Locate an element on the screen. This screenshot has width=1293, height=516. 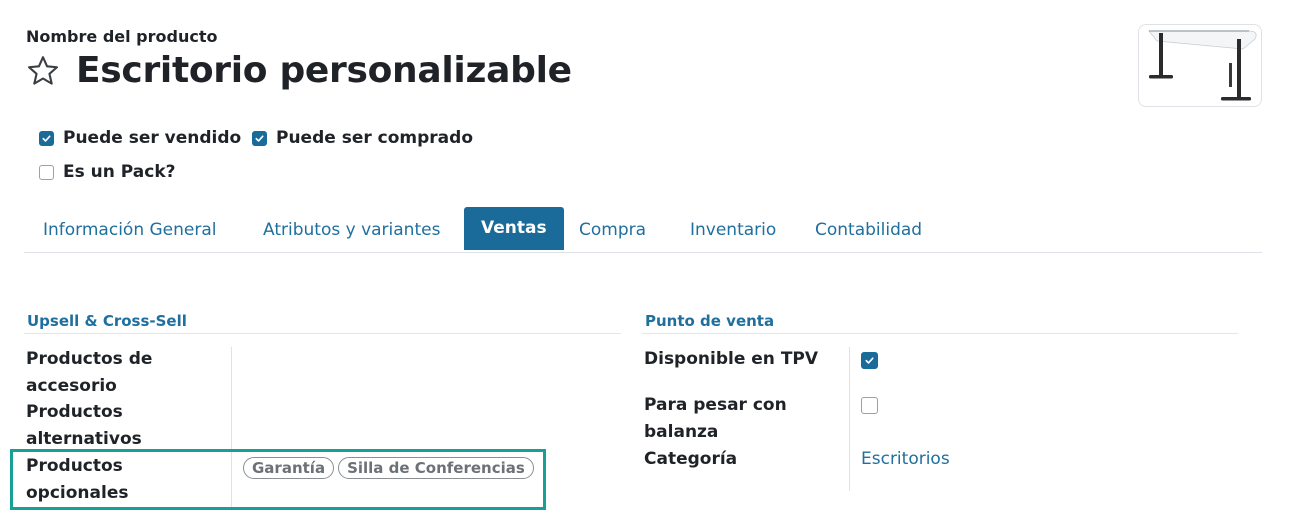
can-be-sold-row: Puede ser vendido is located at coordinates (140, 138).